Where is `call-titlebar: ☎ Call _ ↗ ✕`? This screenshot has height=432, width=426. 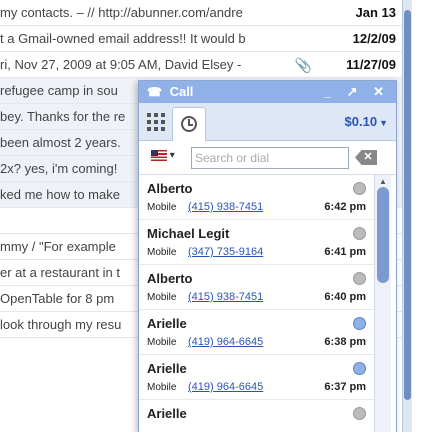 call-titlebar: ☎ Call _ ↗ ✕ is located at coordinates (267, 92).